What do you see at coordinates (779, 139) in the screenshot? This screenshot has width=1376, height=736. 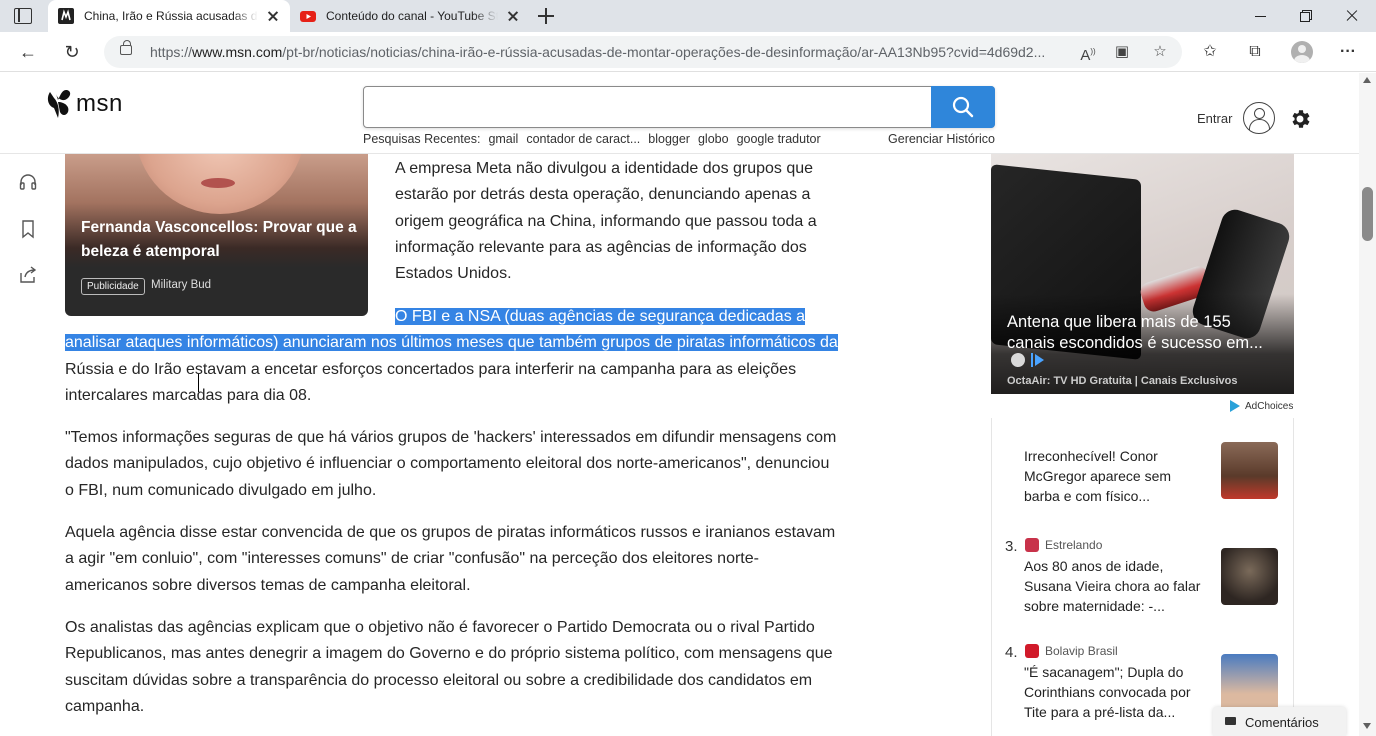 I see `recent-search-item: google tradutor` at bounding box center [779, 139].